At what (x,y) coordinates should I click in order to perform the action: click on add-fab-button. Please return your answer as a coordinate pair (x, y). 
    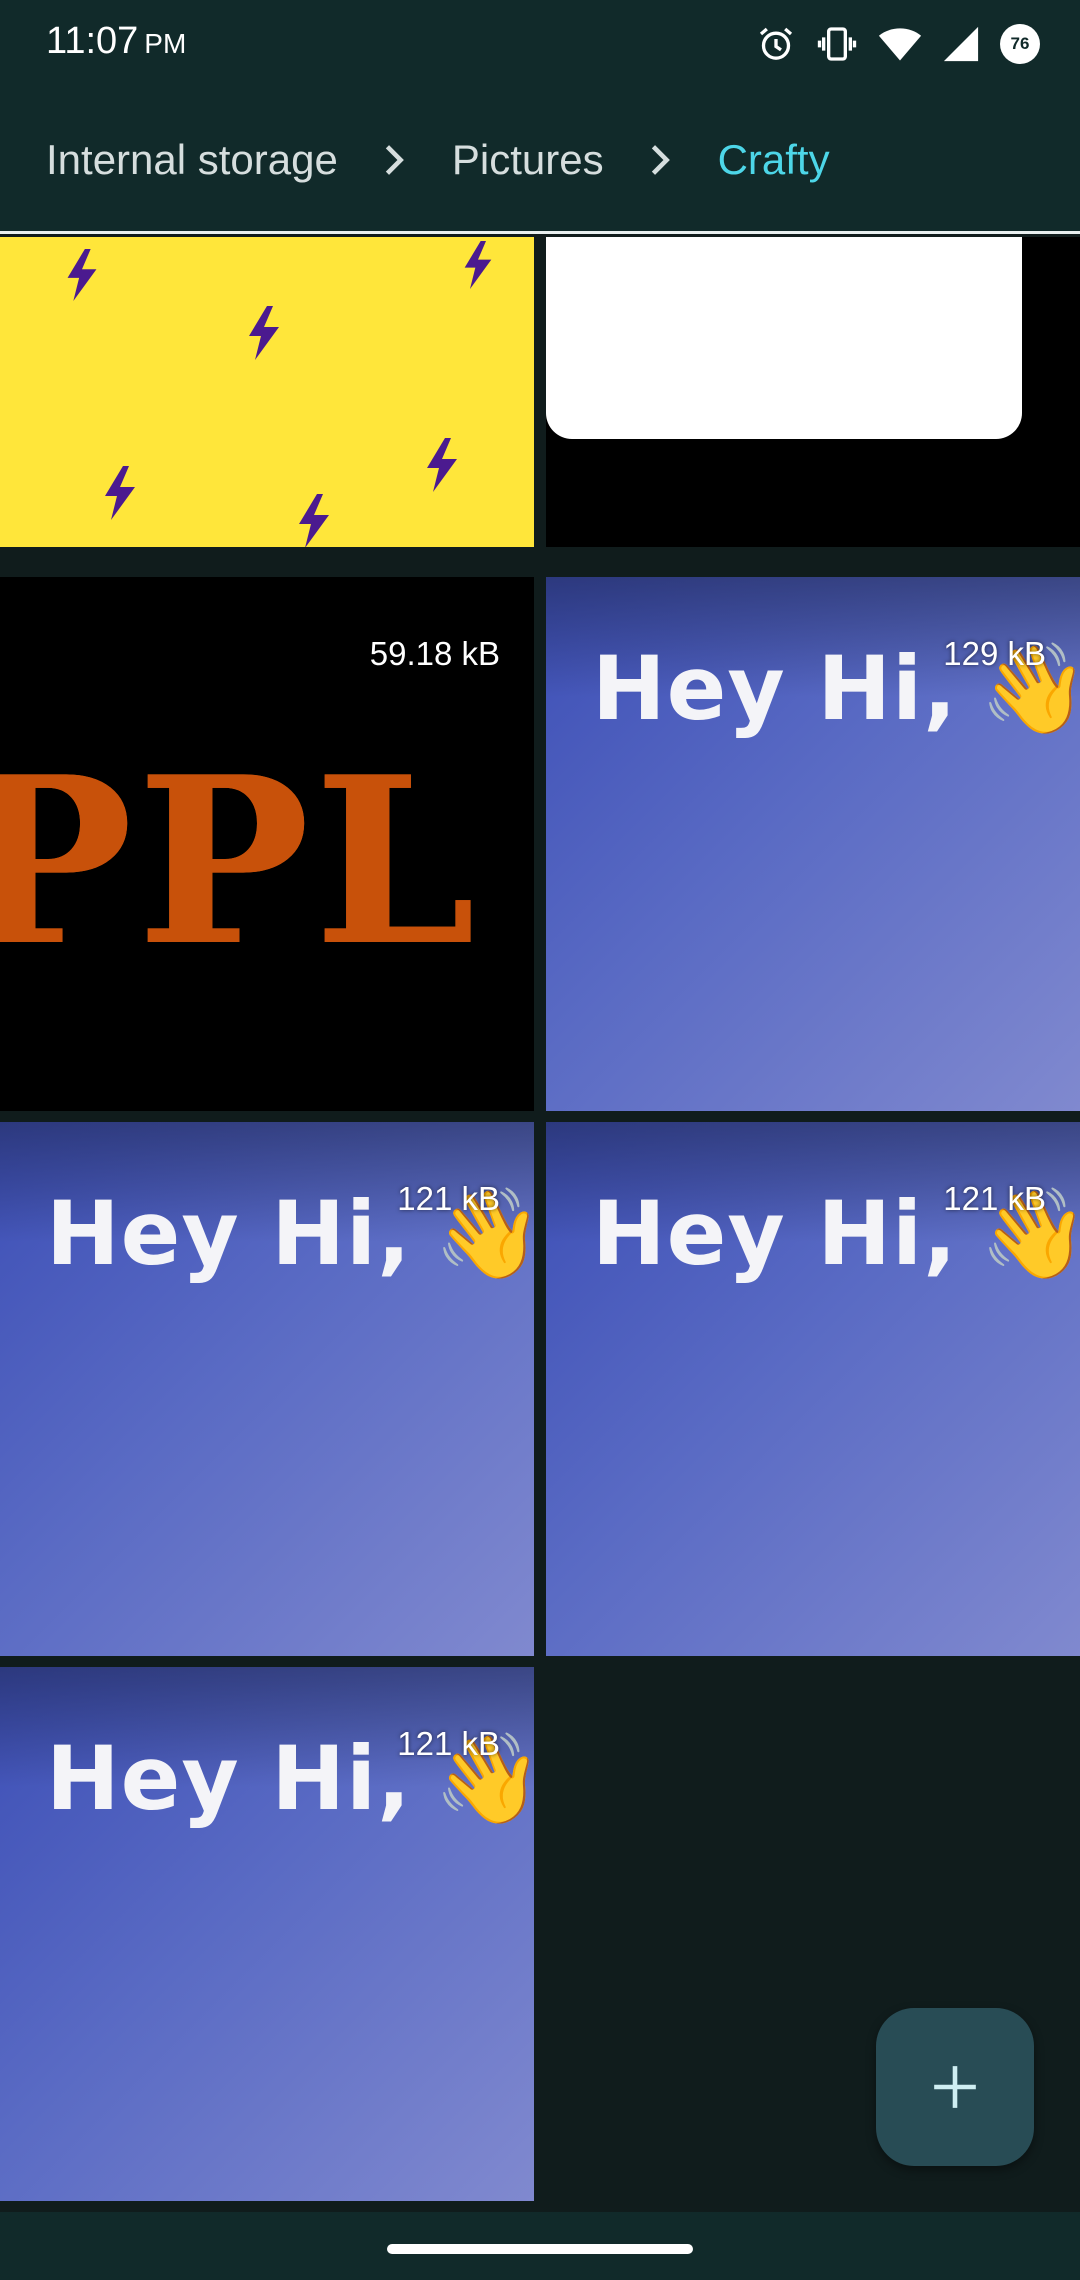
    Looking at the image, I should click on (955, 2087).